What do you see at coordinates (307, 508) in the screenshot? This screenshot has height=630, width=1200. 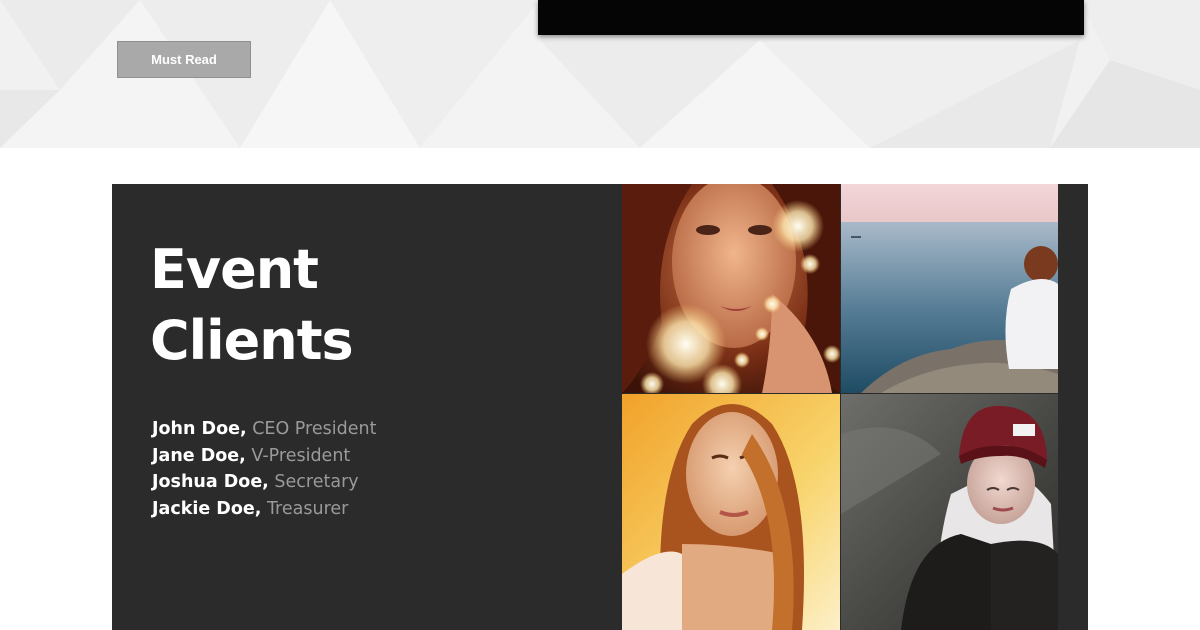 I see `client-role: Treasurer` at bounding box center [307, 508].